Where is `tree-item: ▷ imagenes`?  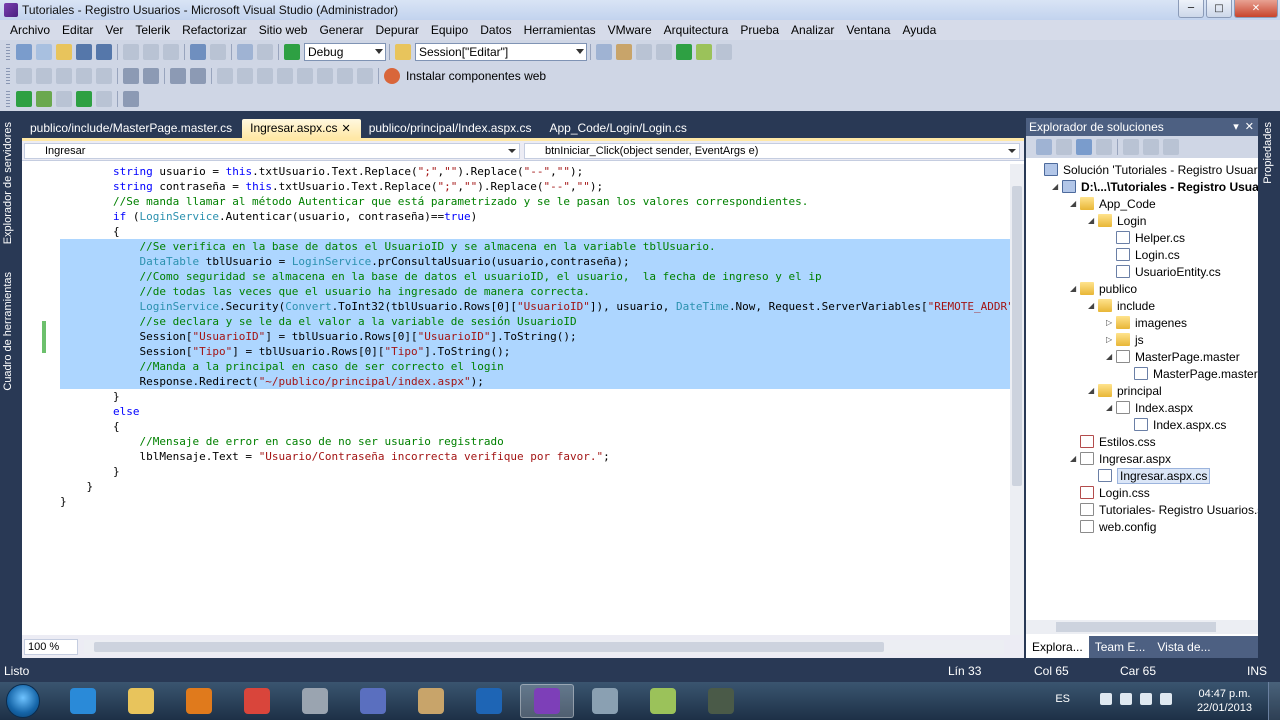 tree-item: ▷ imagenes is located at coordinates (1146, 322).